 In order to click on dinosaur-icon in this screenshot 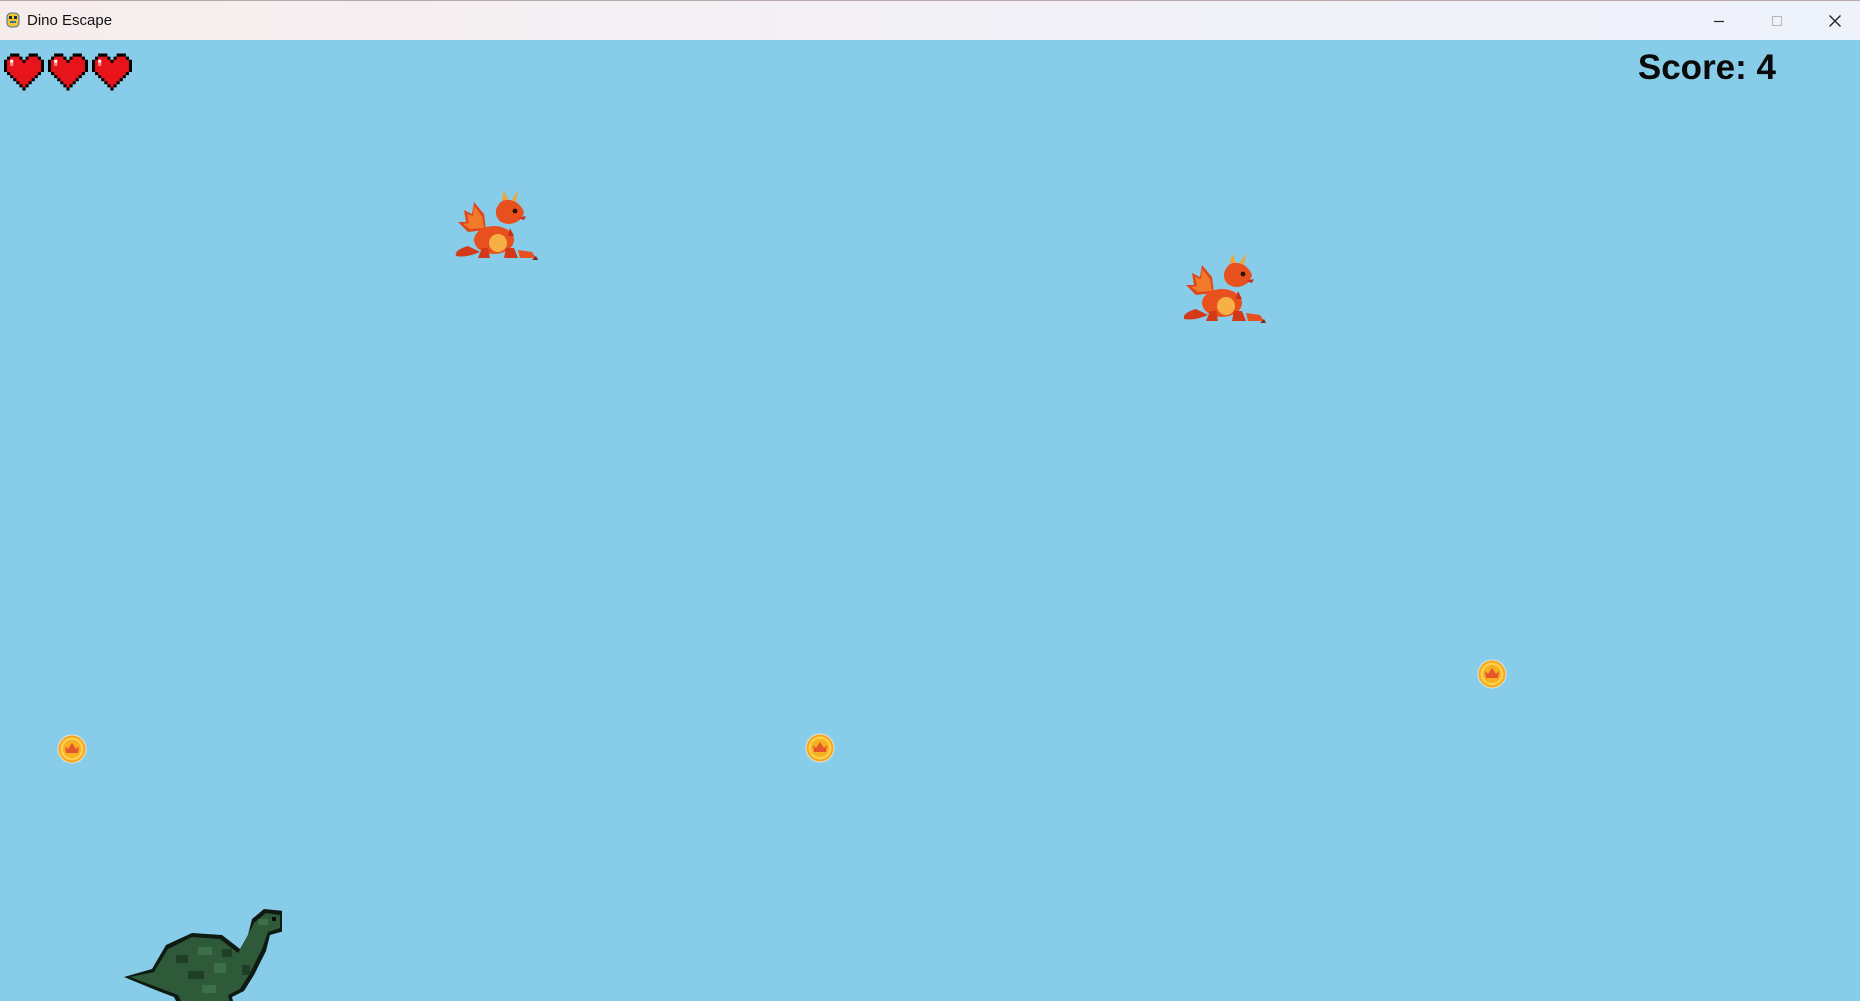, I will do `click(202, 953)`.